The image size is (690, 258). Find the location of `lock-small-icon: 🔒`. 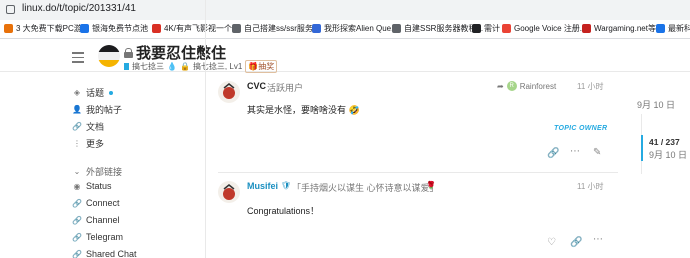

lock-small-icon: 🔒 is located at coordinates (184, 66).